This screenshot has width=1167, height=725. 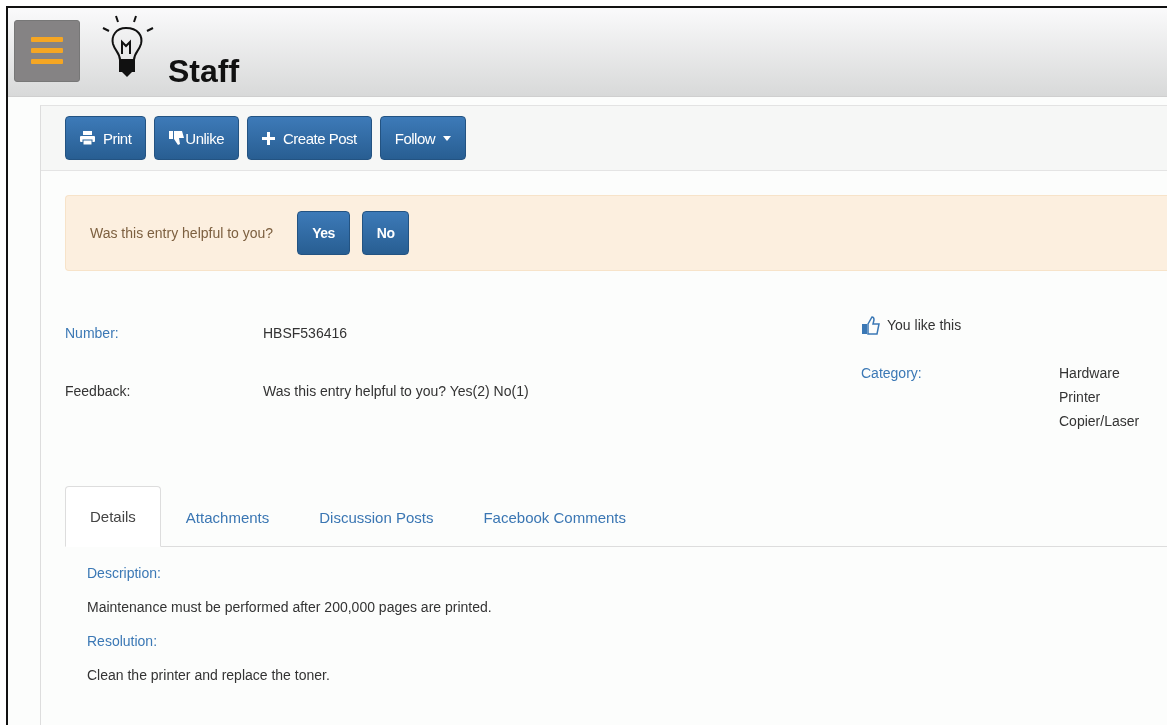 What do you see at coordinates (209, 675) in the screenshot?
I see `section-text: Clean the printer and replace the toner.` at bounding box center [209, 675].